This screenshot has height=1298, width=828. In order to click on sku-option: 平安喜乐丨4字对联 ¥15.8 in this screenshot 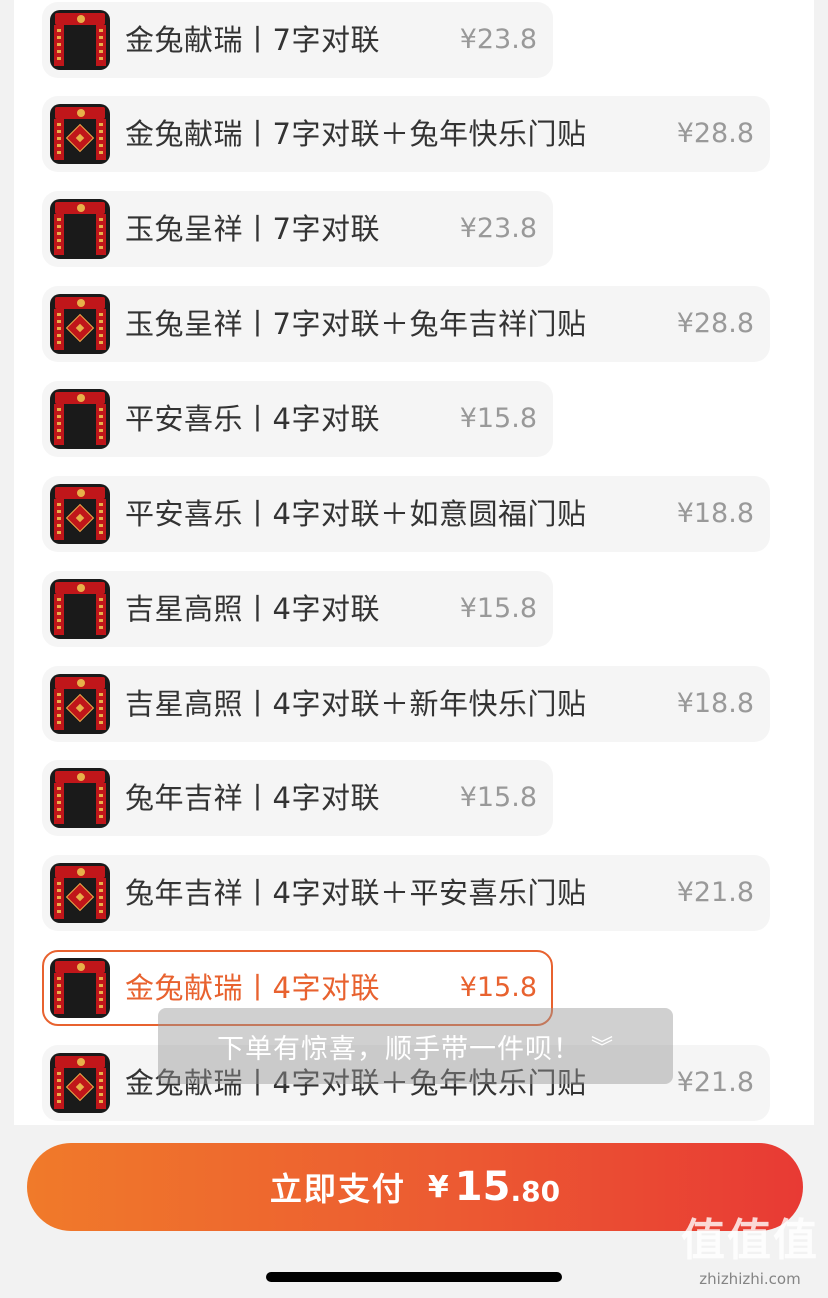, I will do `click(297, 419)`.